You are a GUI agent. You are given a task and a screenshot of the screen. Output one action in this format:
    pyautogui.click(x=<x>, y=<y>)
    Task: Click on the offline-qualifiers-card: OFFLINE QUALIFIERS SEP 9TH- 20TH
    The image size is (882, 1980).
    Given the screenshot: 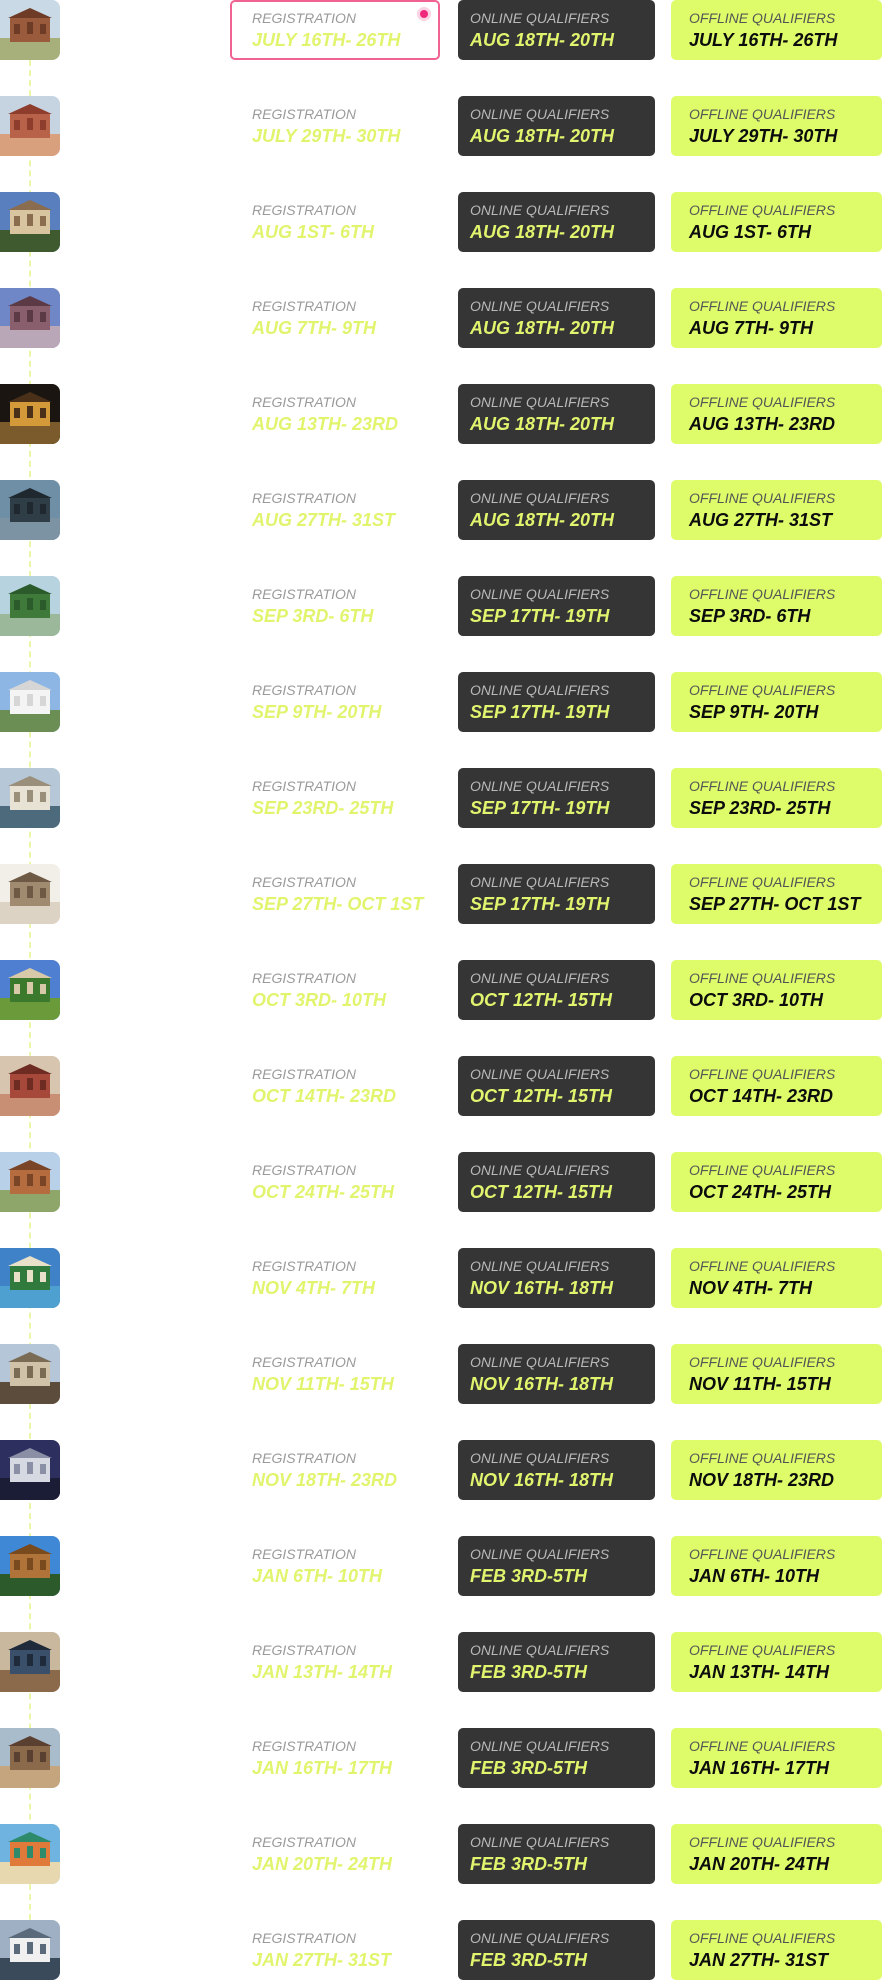 What is the action you would take?
    pyautogui.click(x=776, y=702)
    